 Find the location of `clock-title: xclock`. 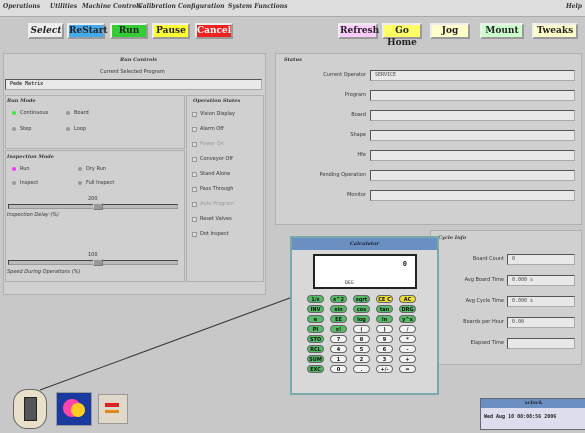

clock-title: xclock is located at coordinates (533, 403).